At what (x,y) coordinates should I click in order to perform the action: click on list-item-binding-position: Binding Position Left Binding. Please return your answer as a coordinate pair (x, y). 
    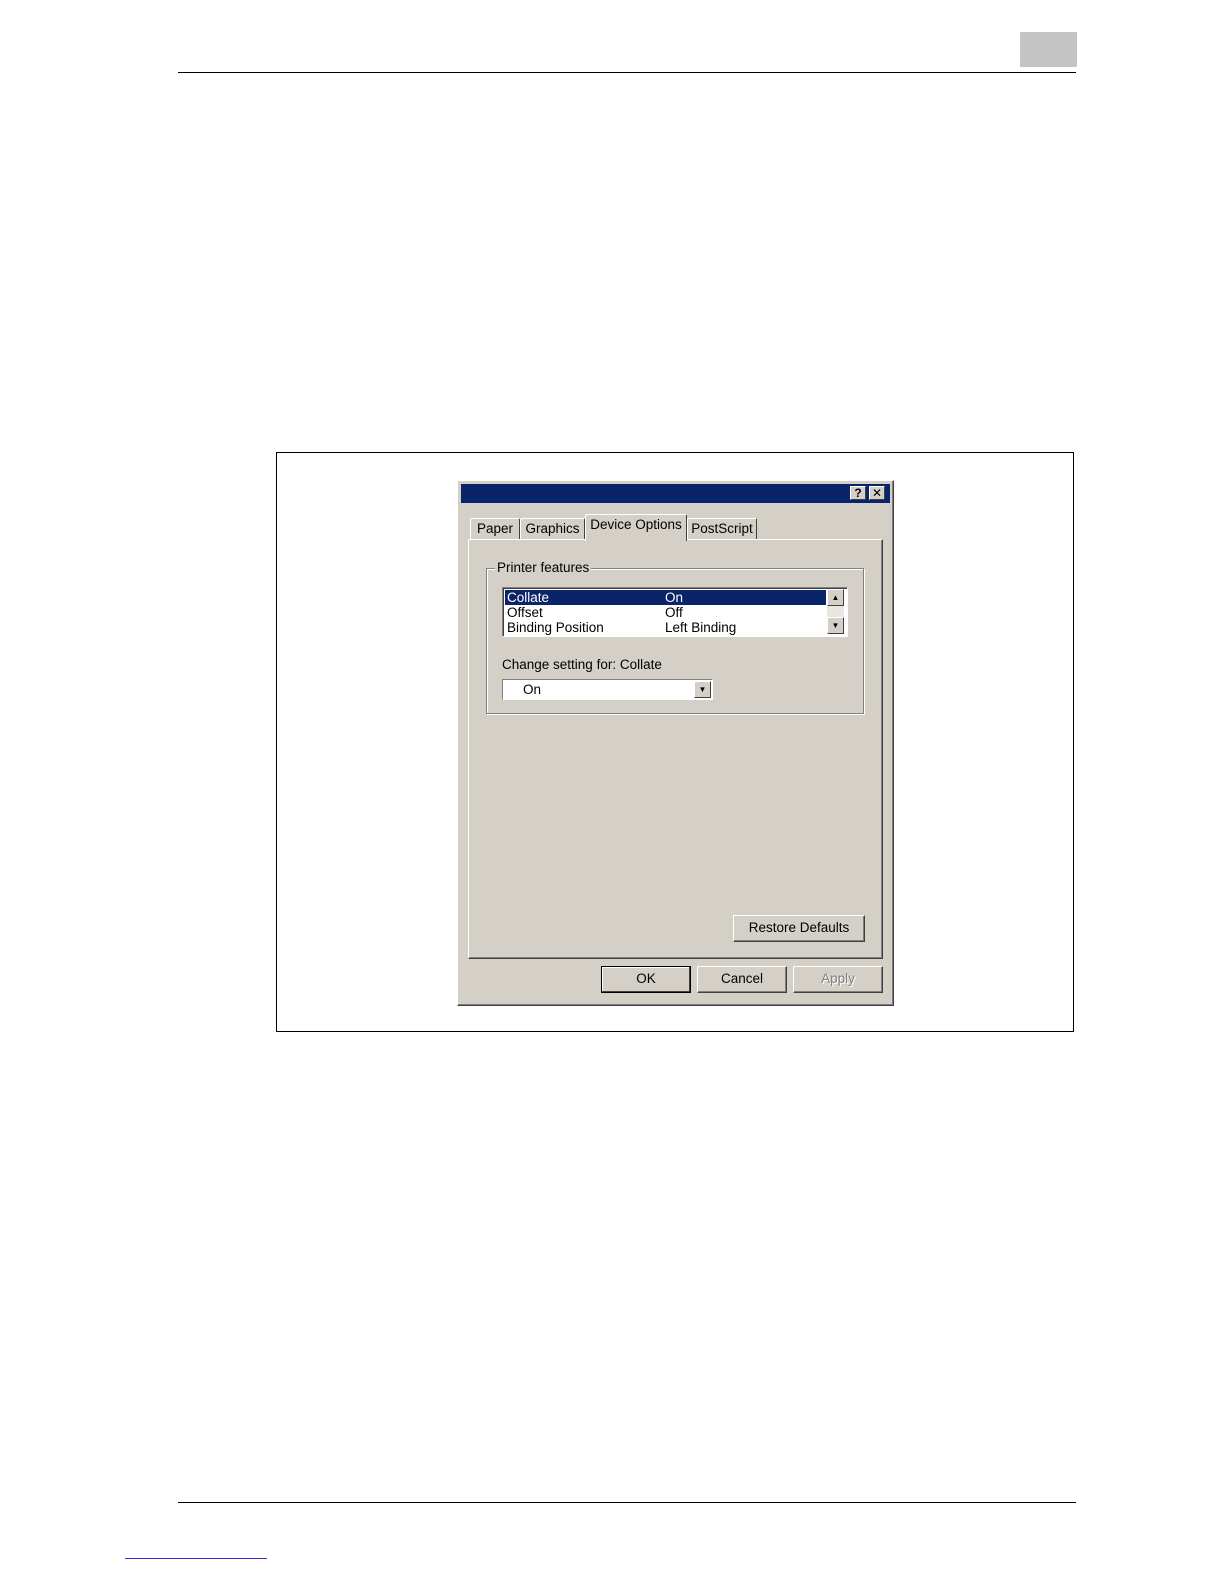
    Looking at the image, I should click on (665, 627).